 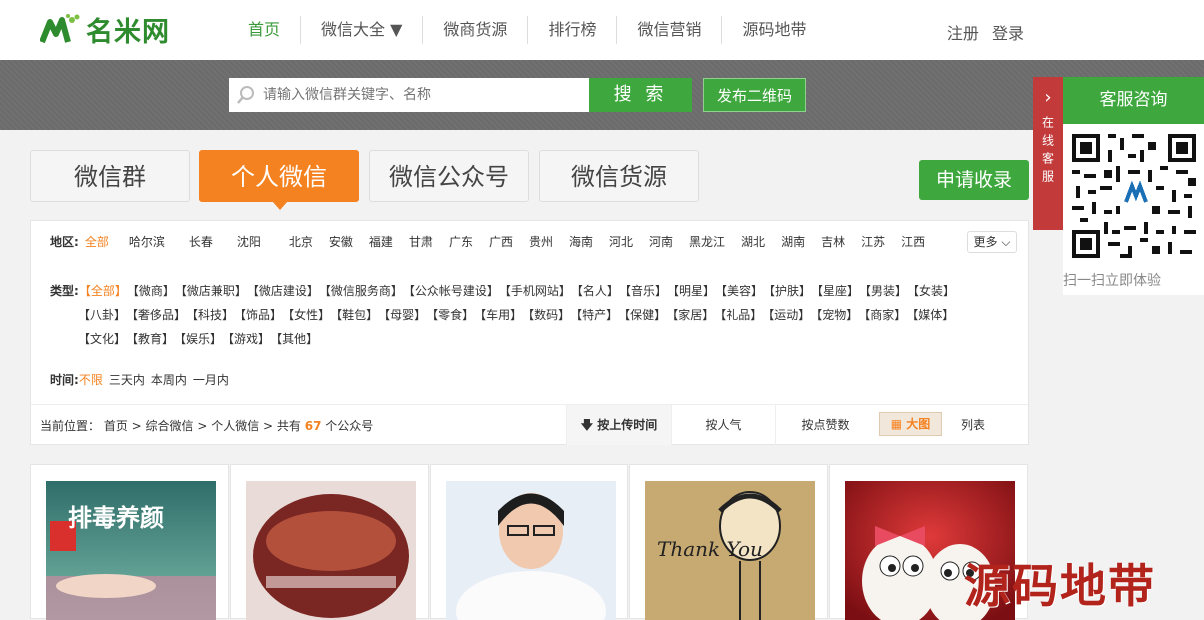 What do you see at coordinates (104, 30) in the screenshot?
I see `site-logo: 名米网` at bounding box center [104, 30].